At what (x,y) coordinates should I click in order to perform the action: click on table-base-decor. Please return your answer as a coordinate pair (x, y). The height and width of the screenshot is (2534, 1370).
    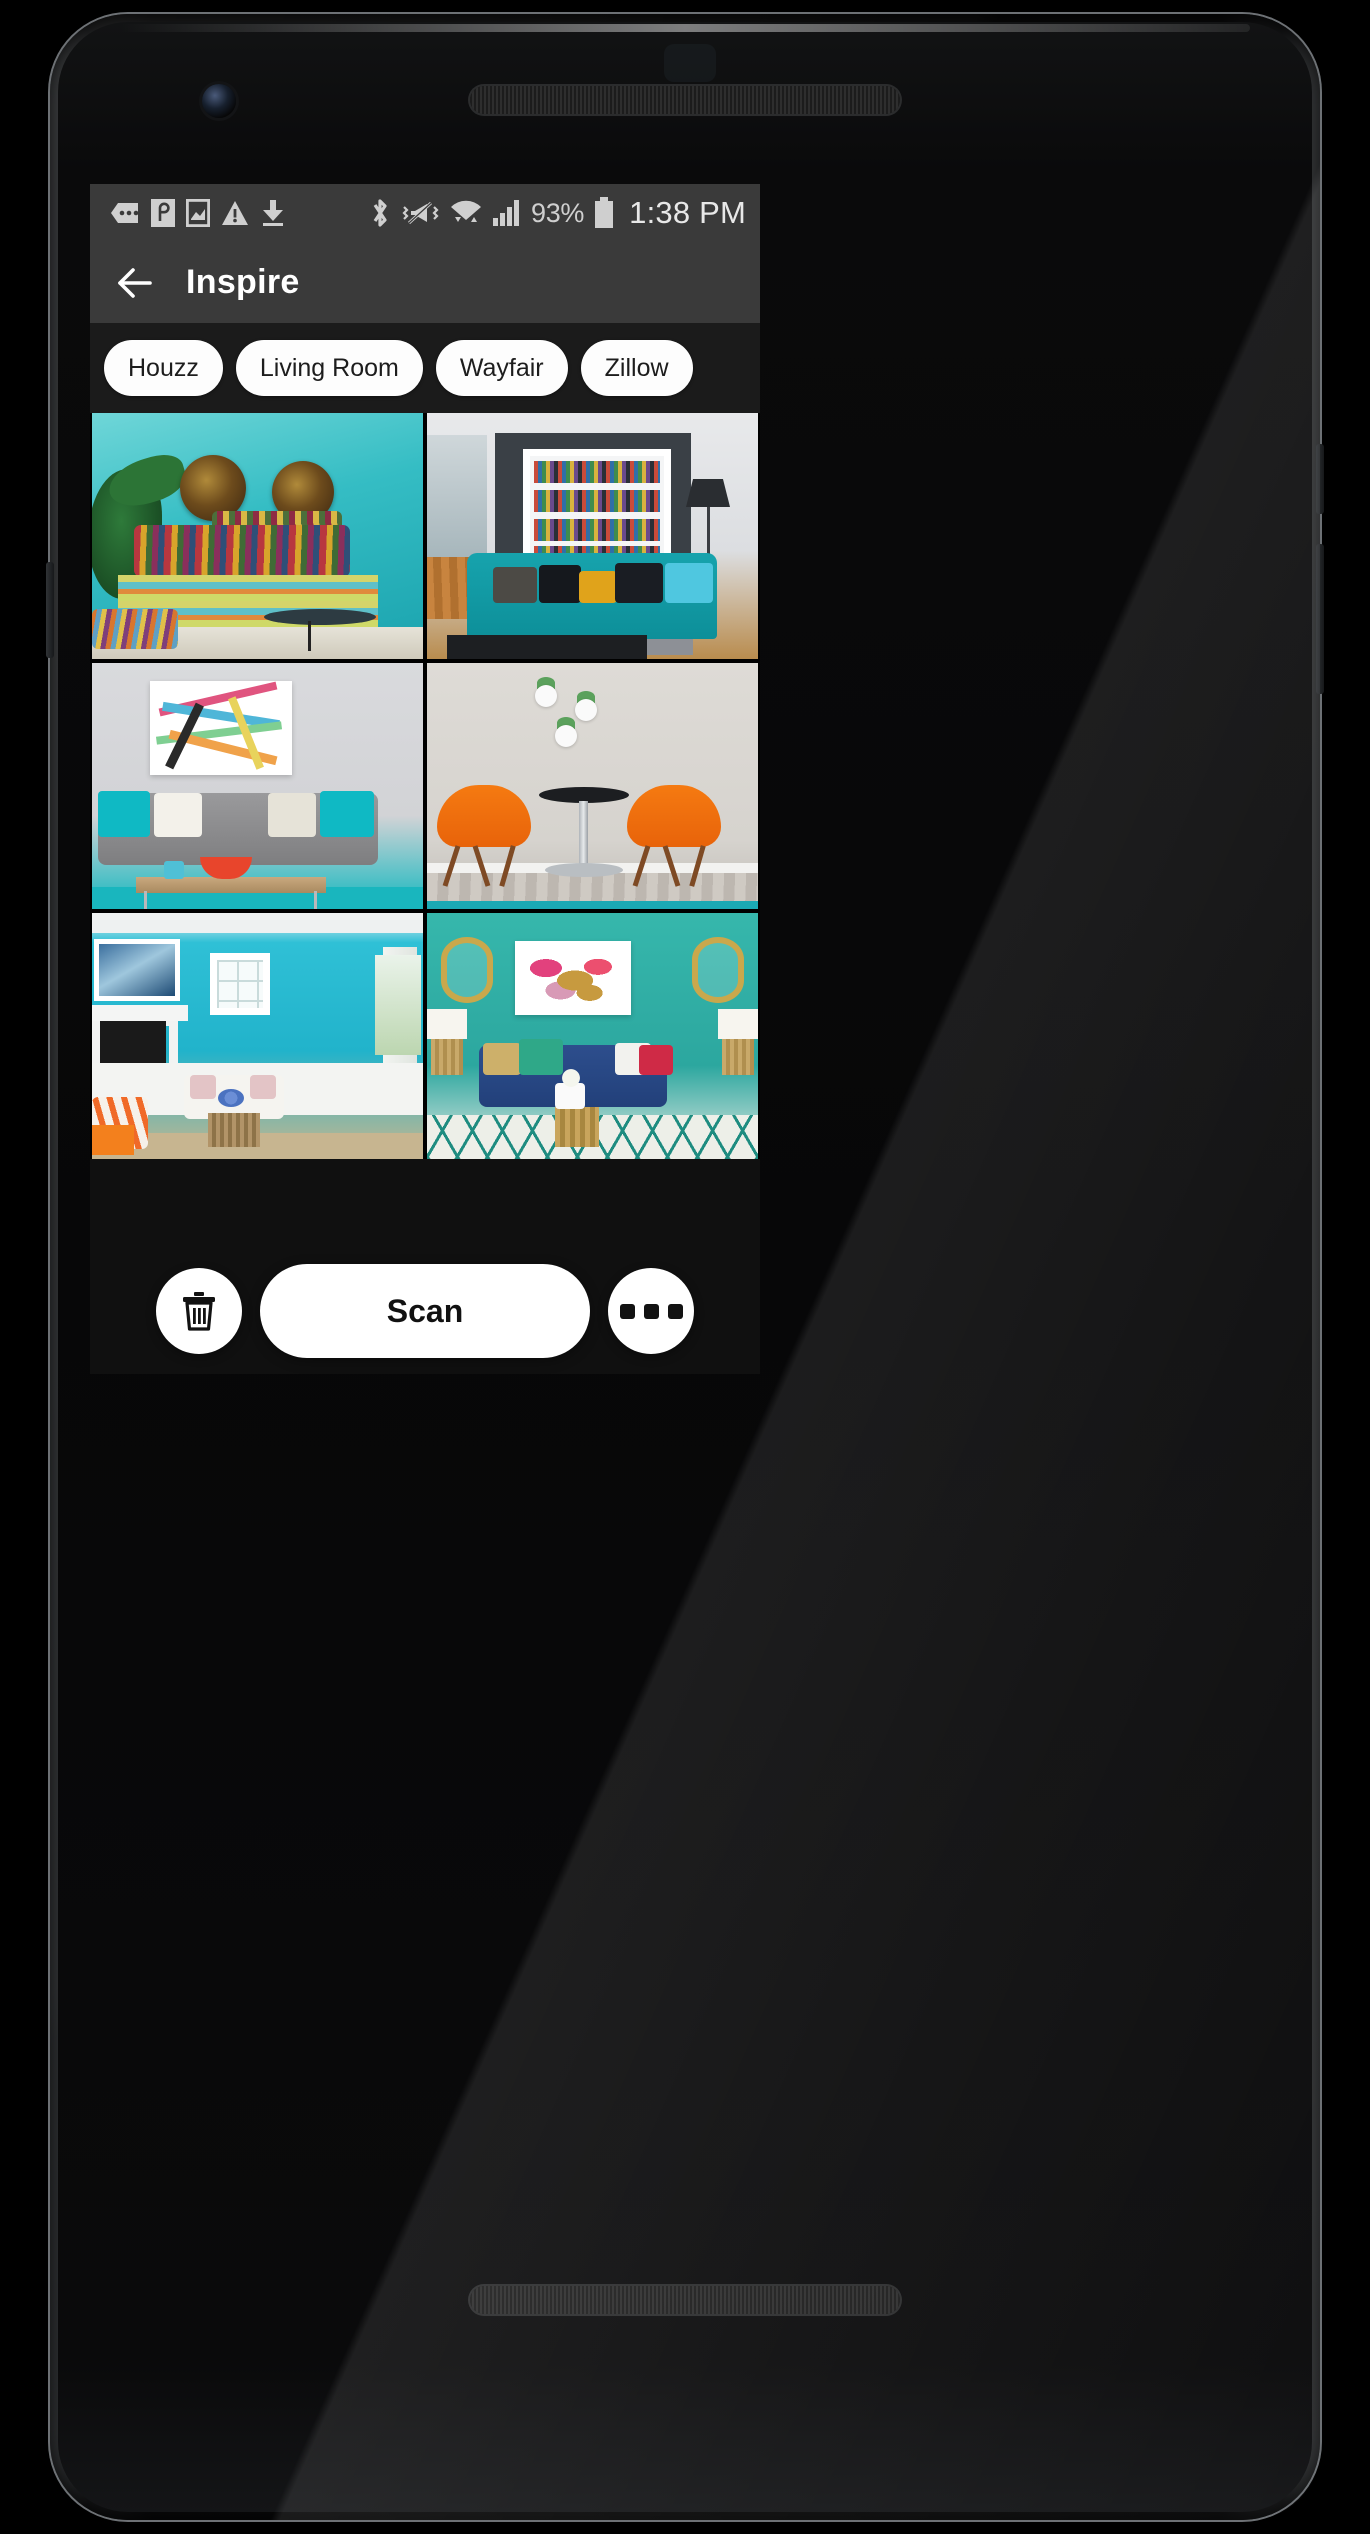
    Looking at the image, I should click on (584, 870).